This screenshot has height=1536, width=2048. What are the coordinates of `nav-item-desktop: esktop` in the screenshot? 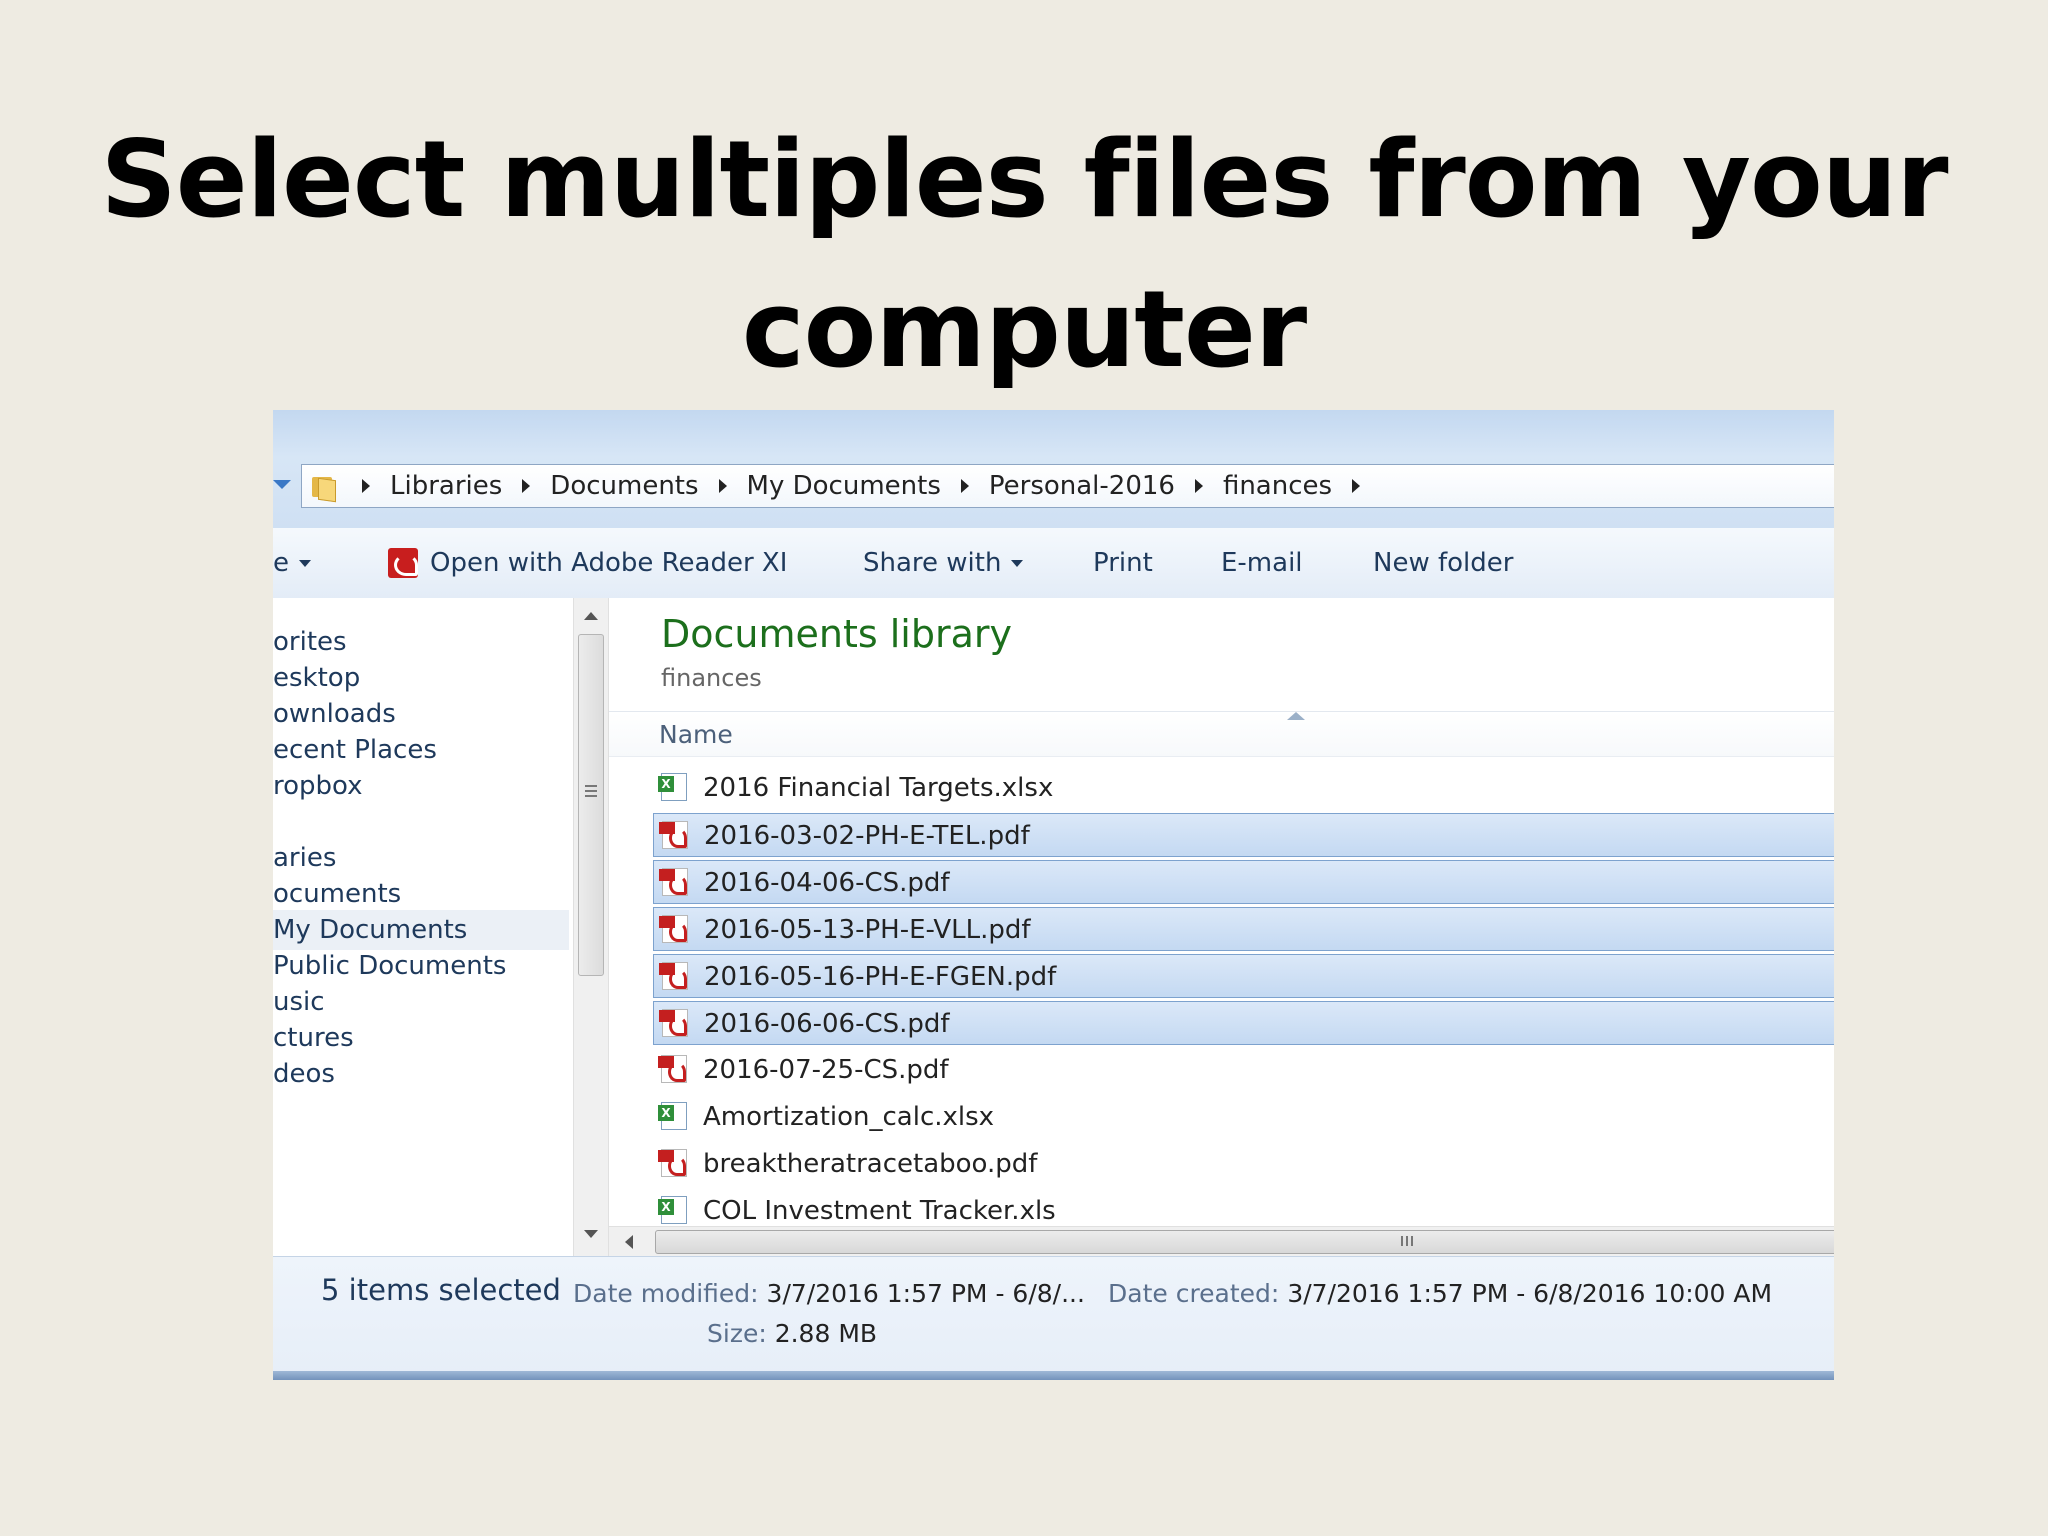 It's located at (316, 678).